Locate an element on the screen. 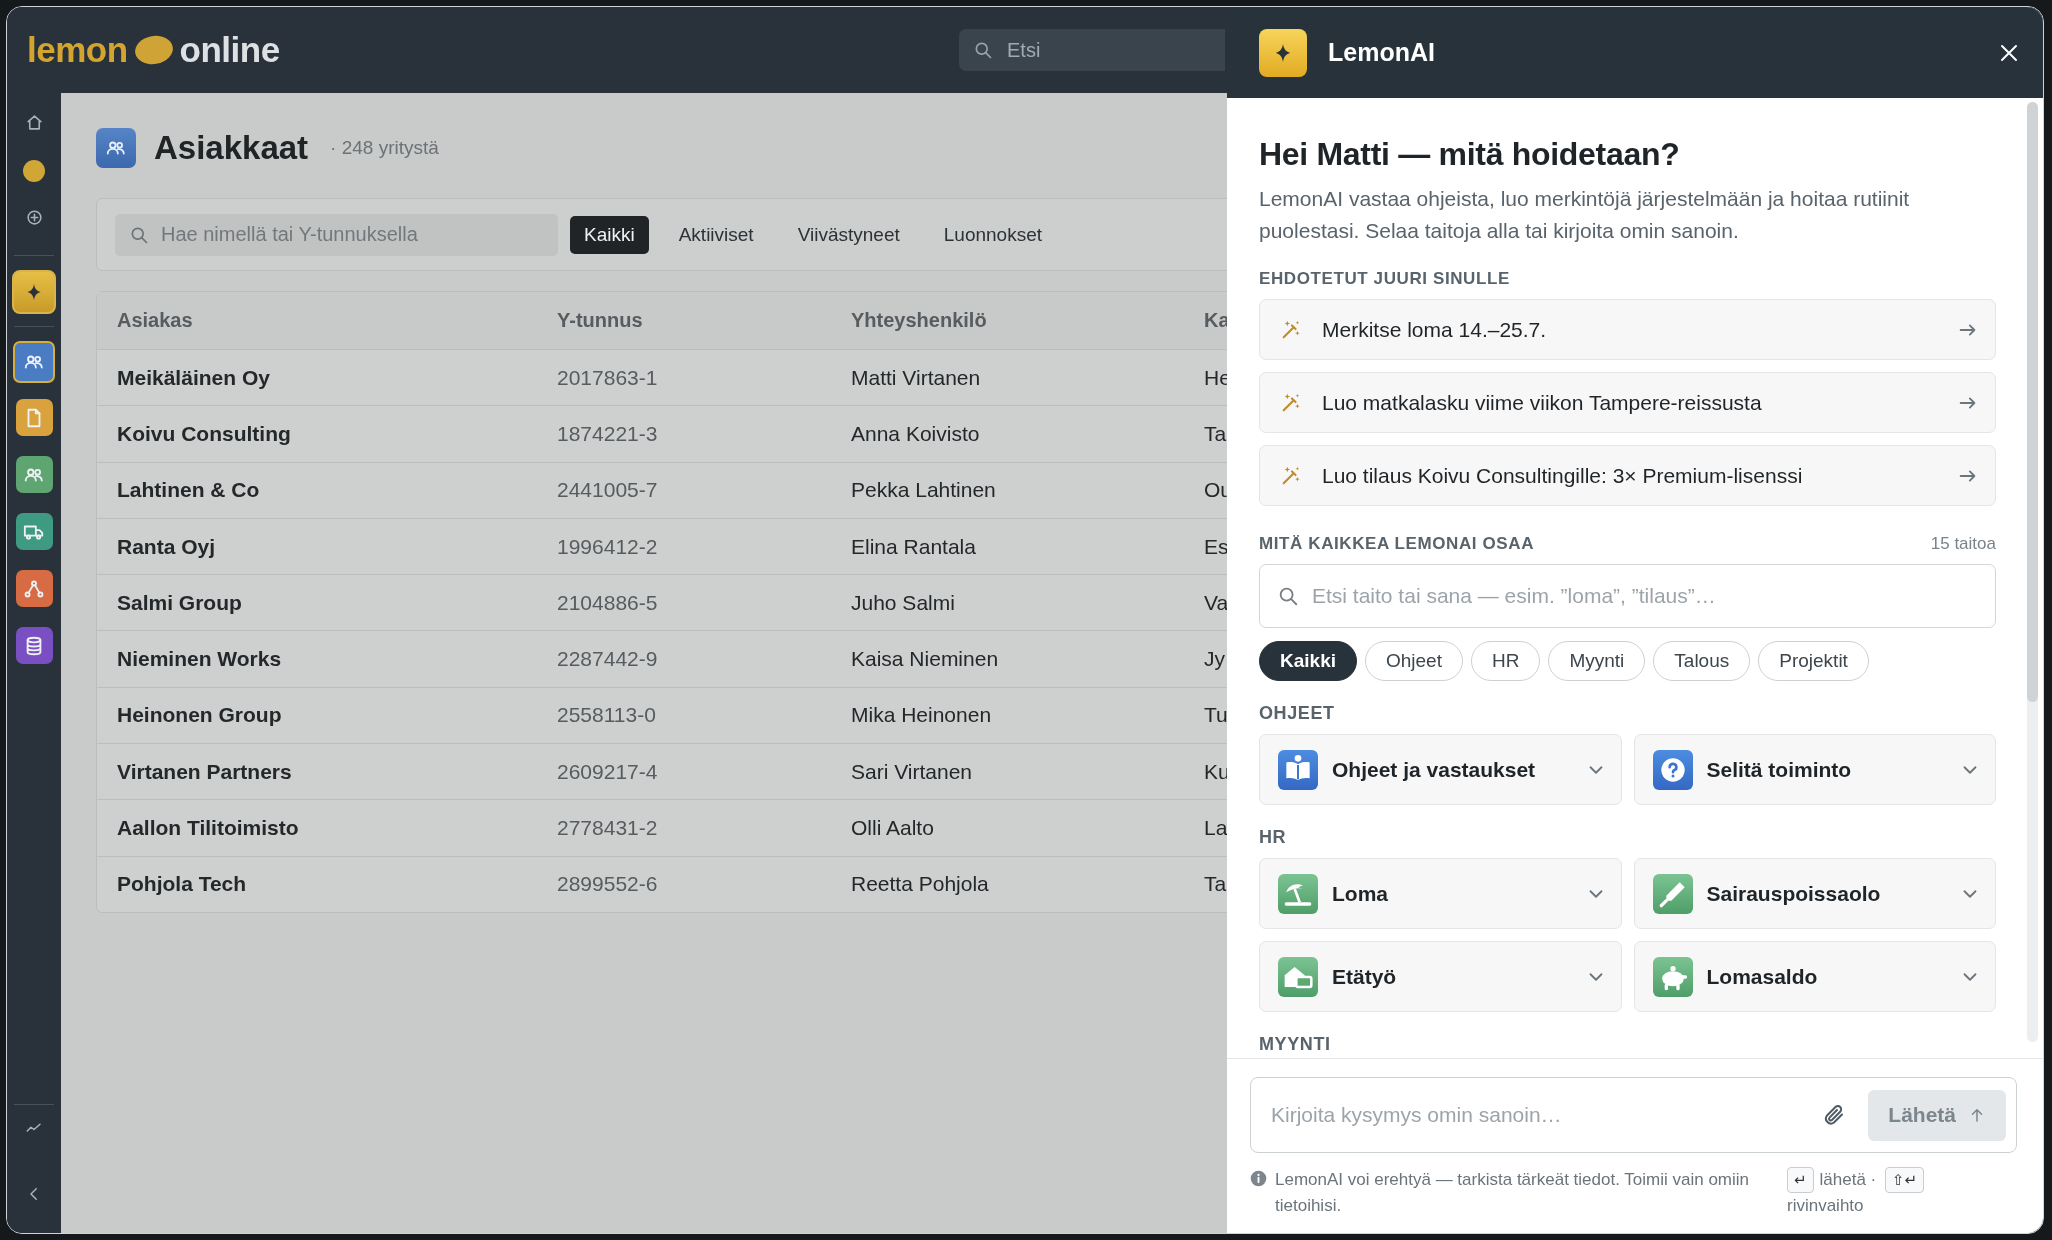 The image size is (2052, 1240). filter-chip: Talous is located at coordinates (1702, 661).